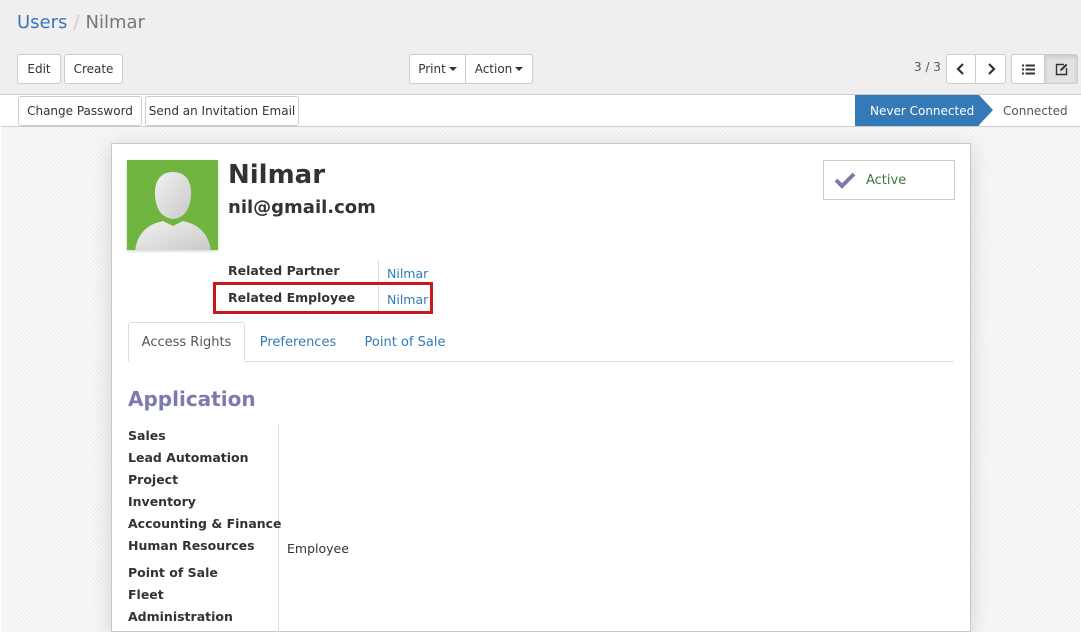  What do you see at coordinates (147, 435) in the screenshot?
I see `application-row-label: Sales` at bounding box center [147, 435].